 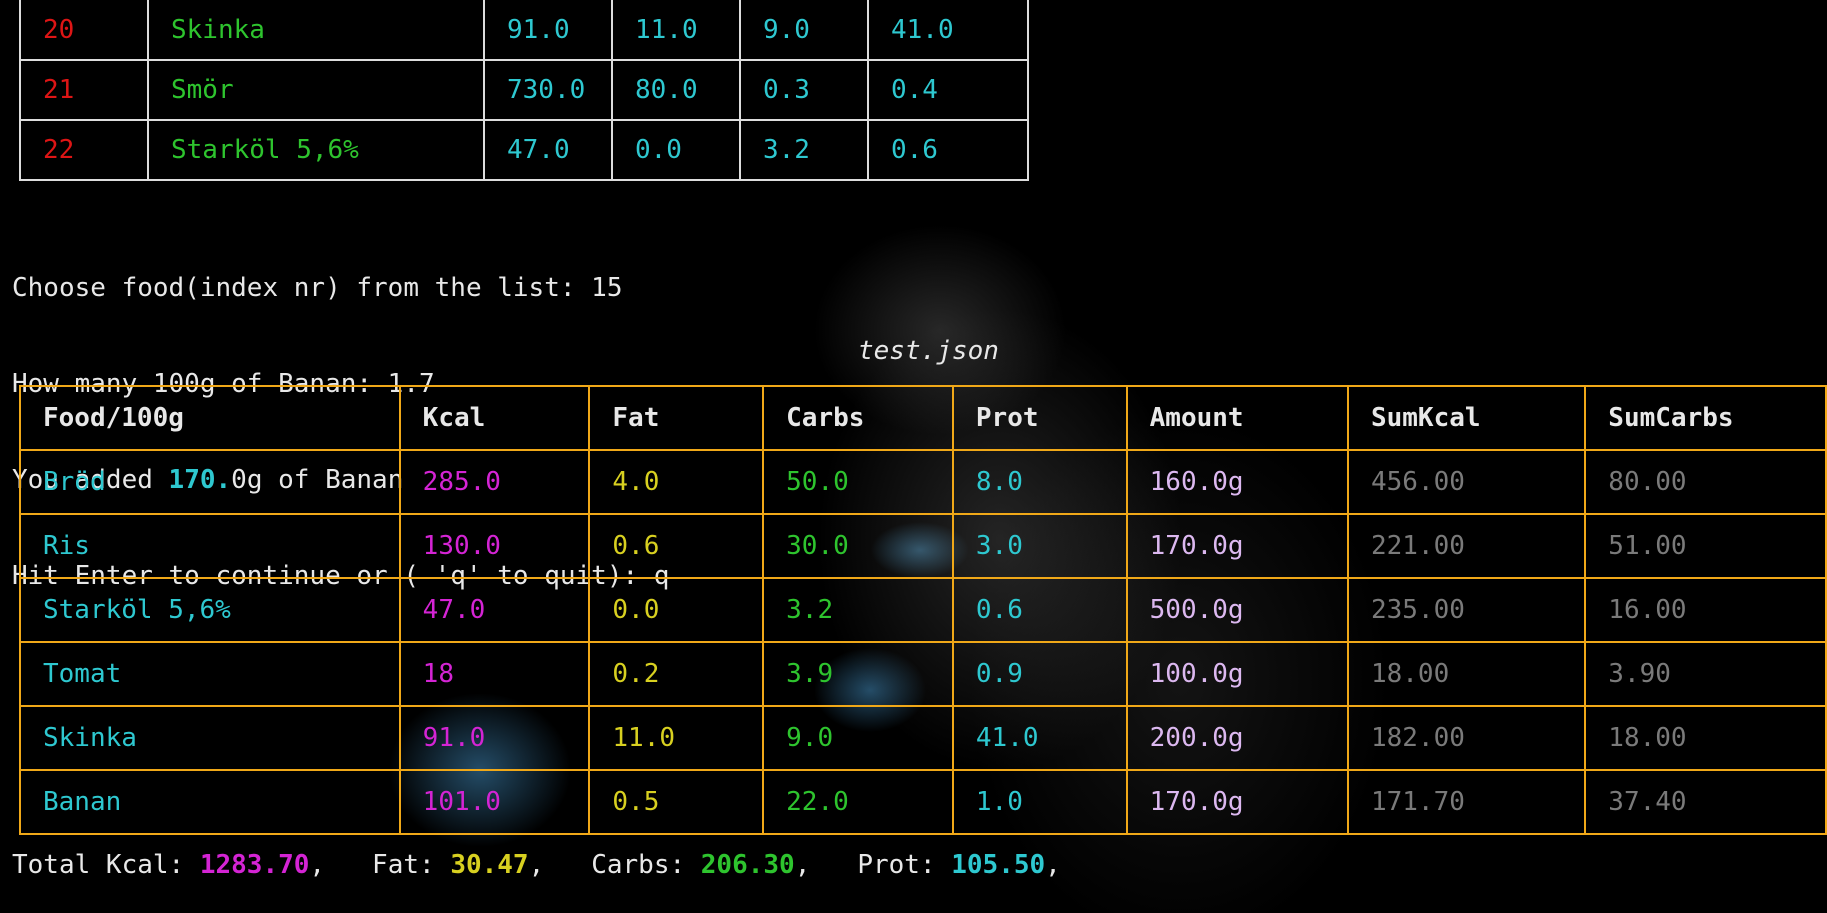 What do you see at coordinates (1039, 482) in the screenshot?
I see `cell-prot: 8.0` at bounding box center [1039, 482].